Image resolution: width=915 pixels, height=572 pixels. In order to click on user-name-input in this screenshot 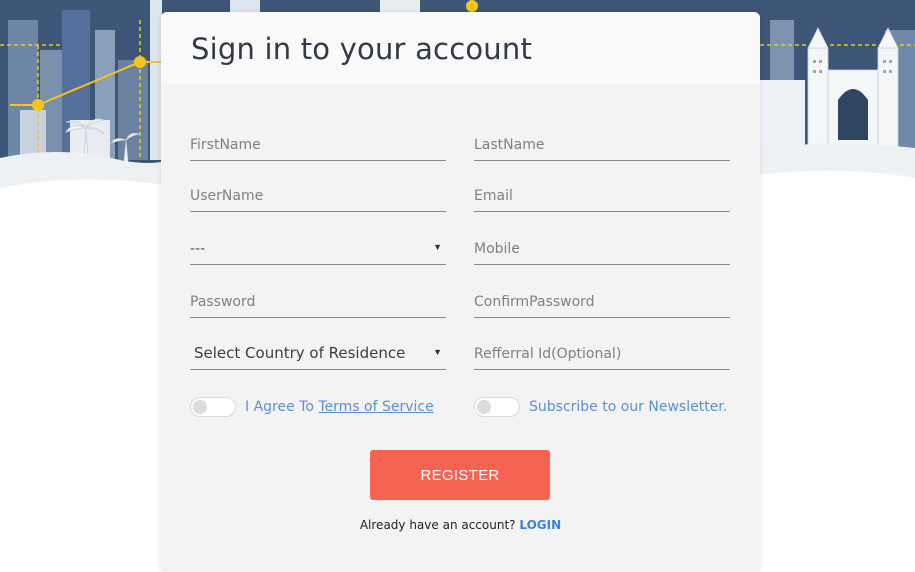, I will do `click(318, 196)`.